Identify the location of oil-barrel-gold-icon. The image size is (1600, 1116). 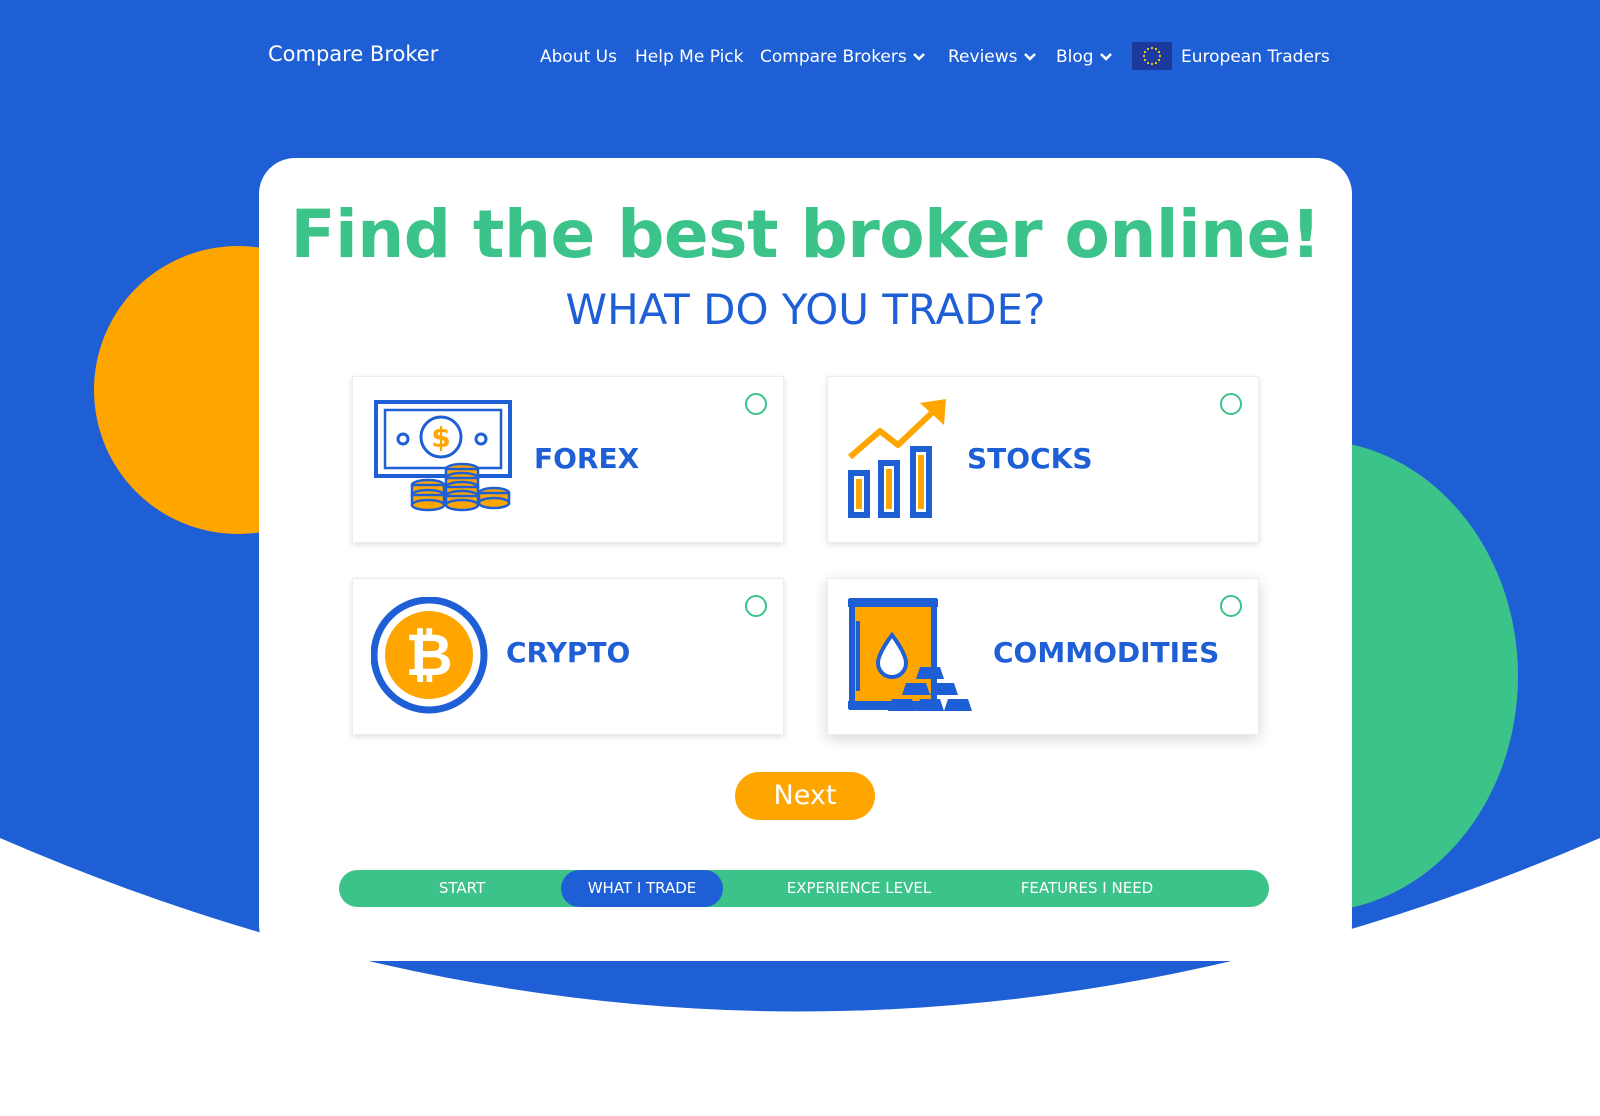
(910, 654).